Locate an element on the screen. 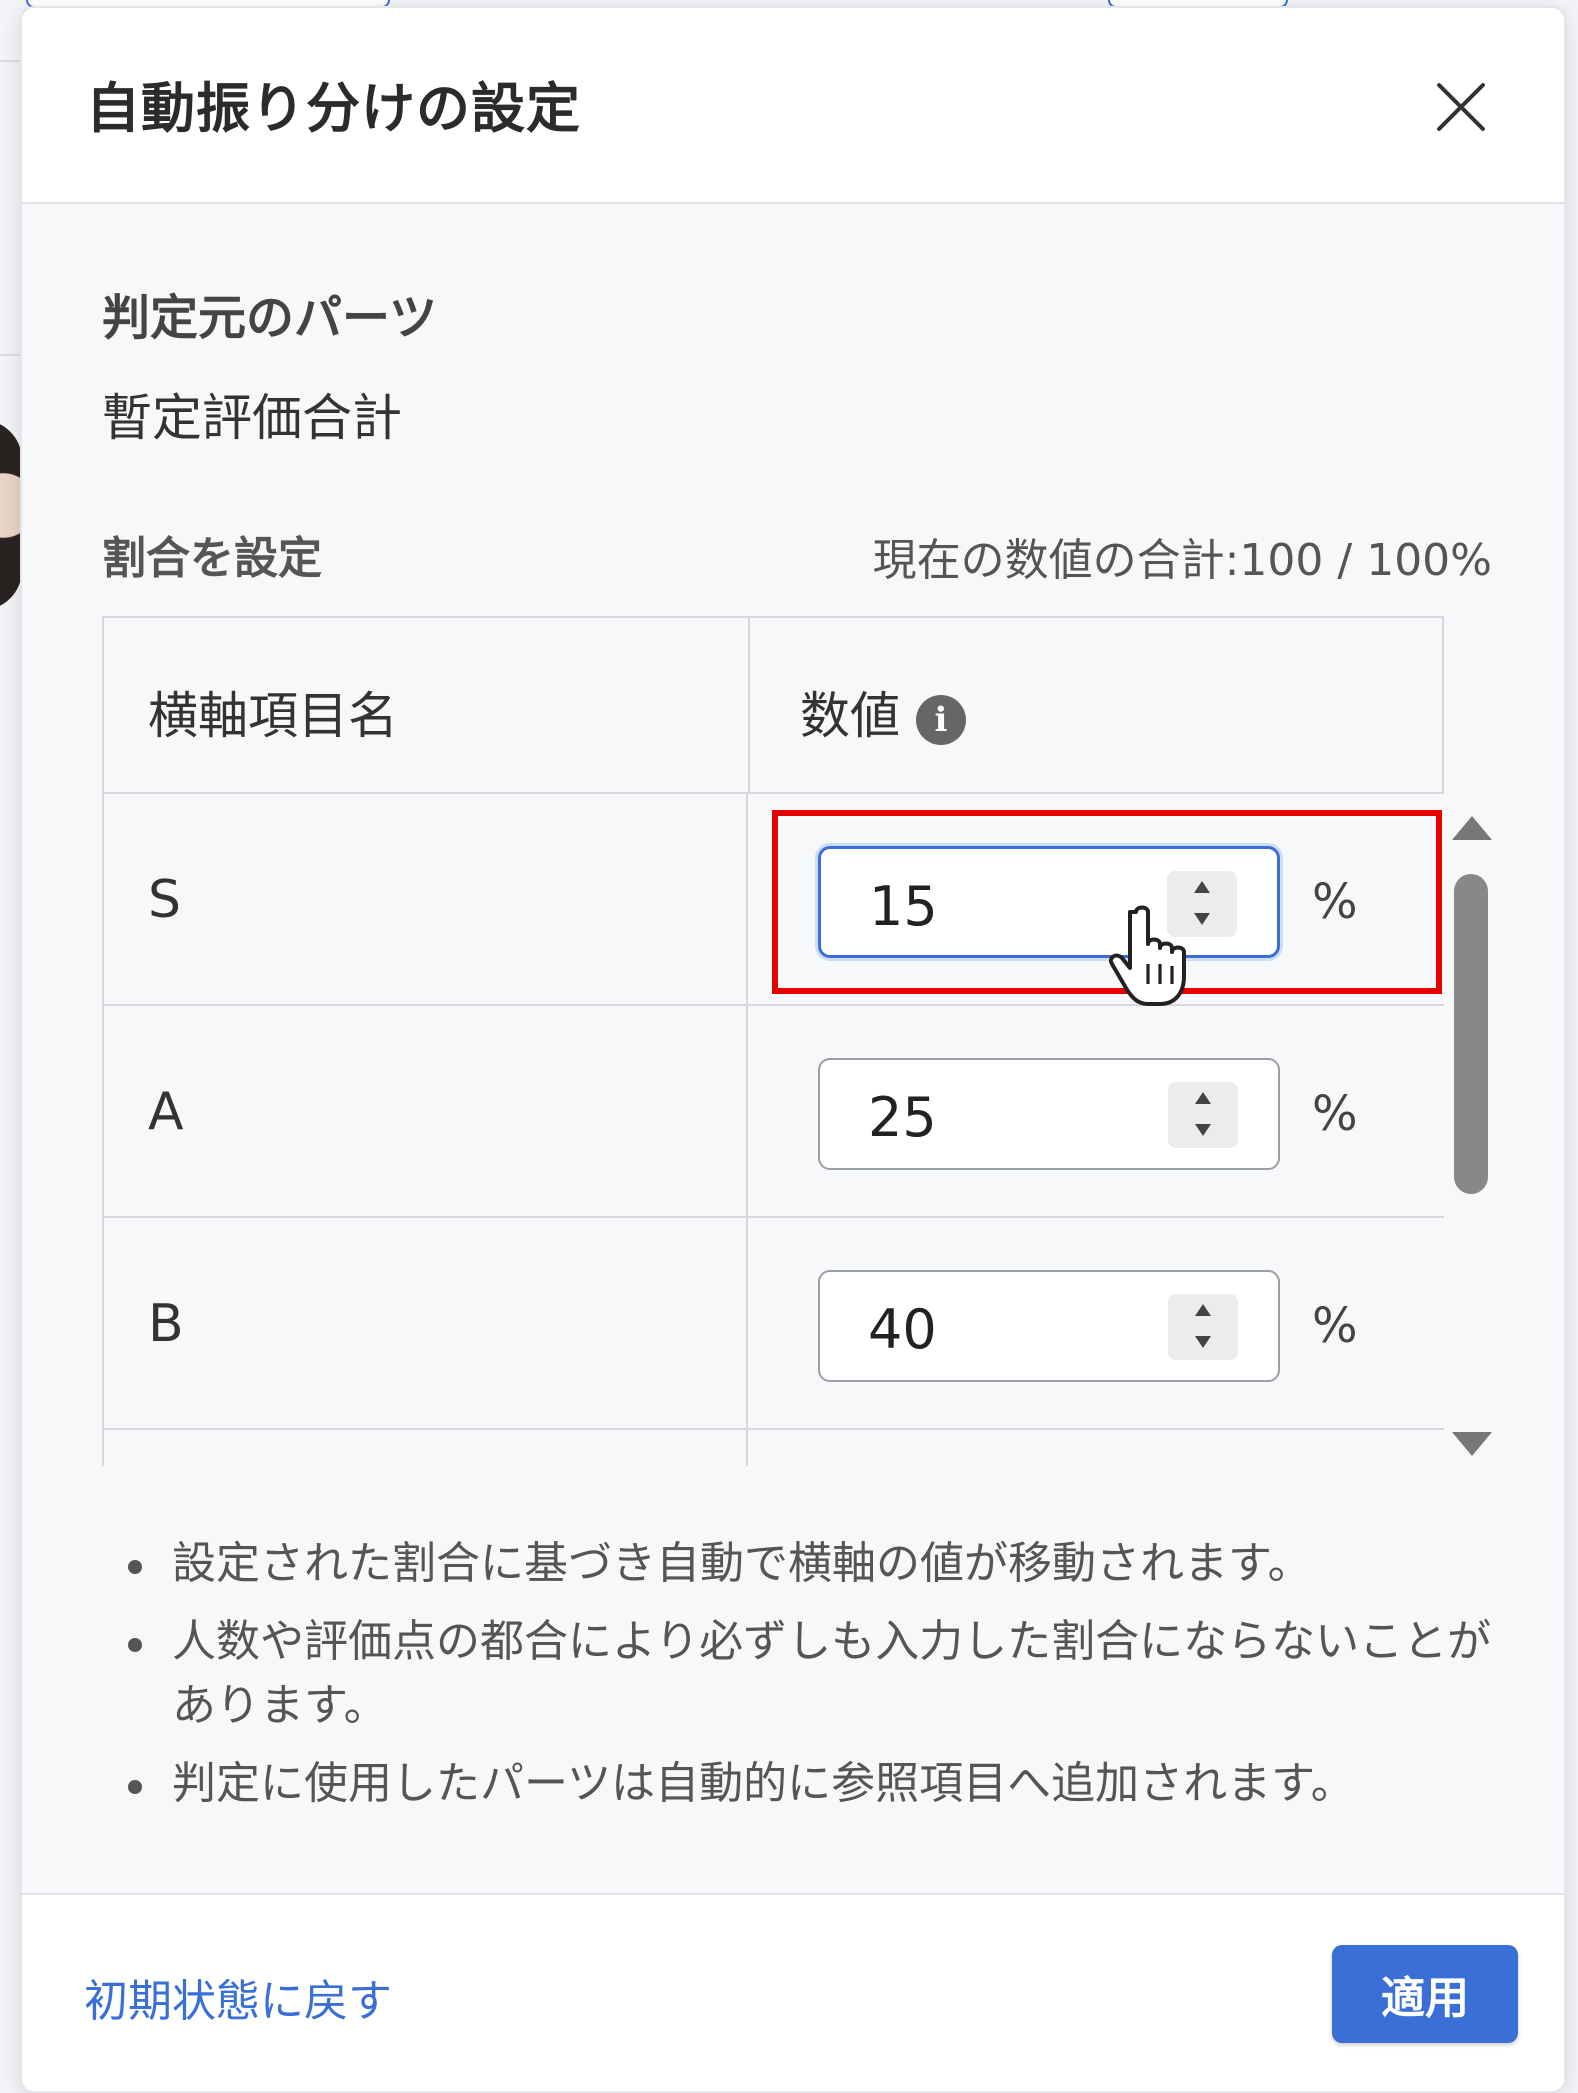 Image resolution: width=1578 pixels, height=2093 pixels. dialog-header: 自動振り分けの設定 is located at coordinates (793, 106).